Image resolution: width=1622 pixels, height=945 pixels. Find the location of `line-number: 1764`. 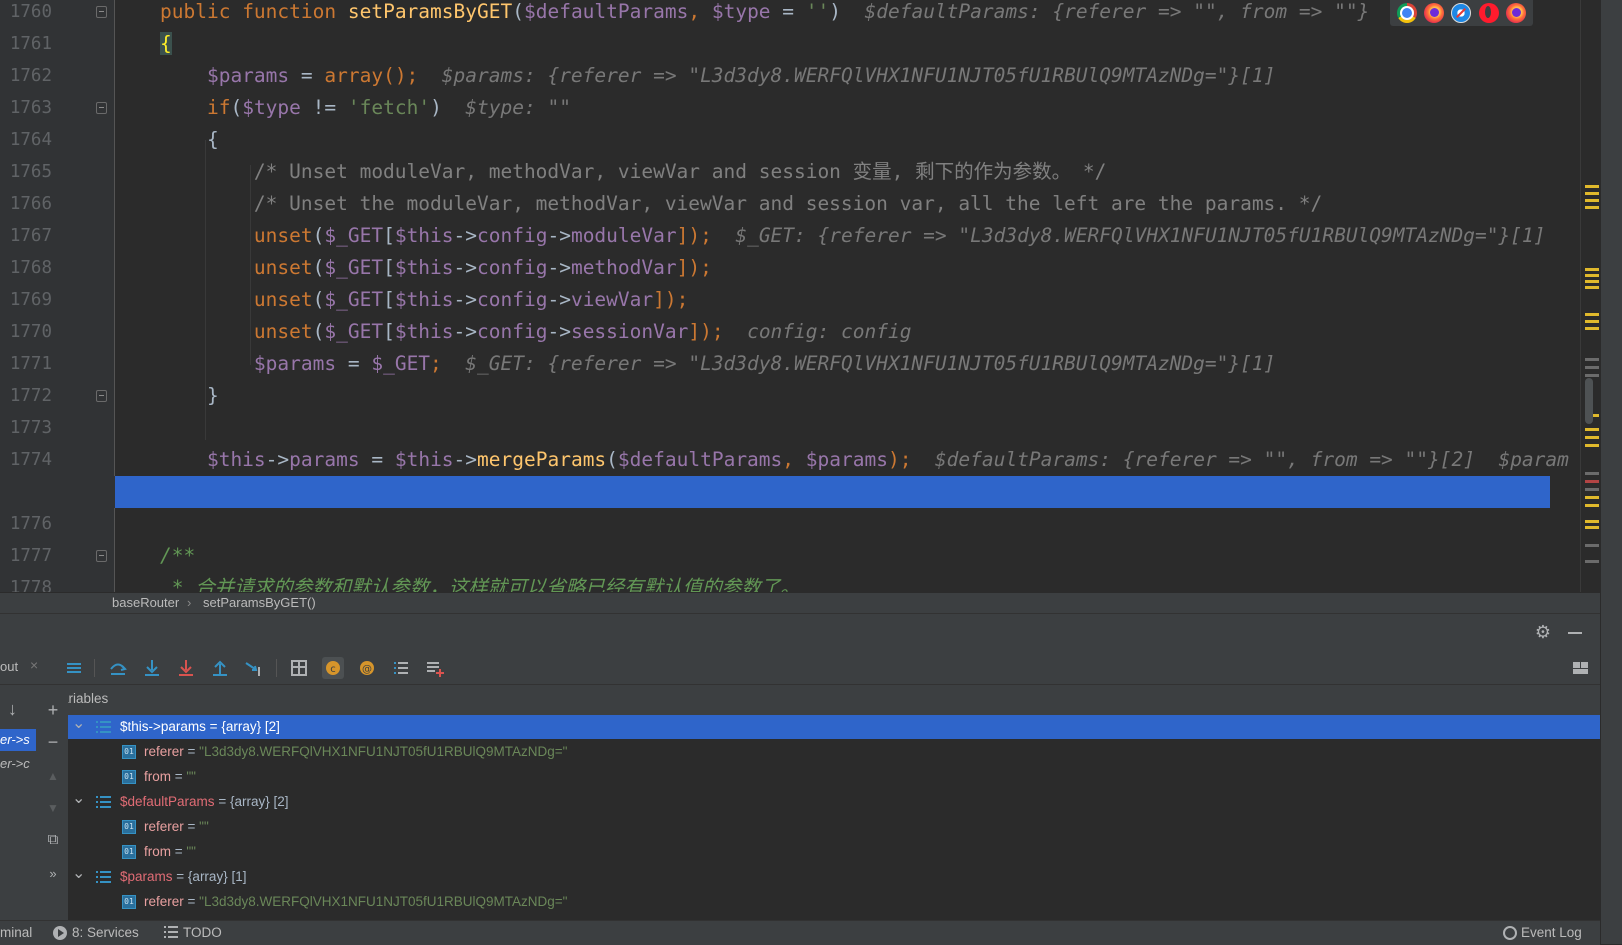

line-number: 1764 is located at coordinates (26, 140).